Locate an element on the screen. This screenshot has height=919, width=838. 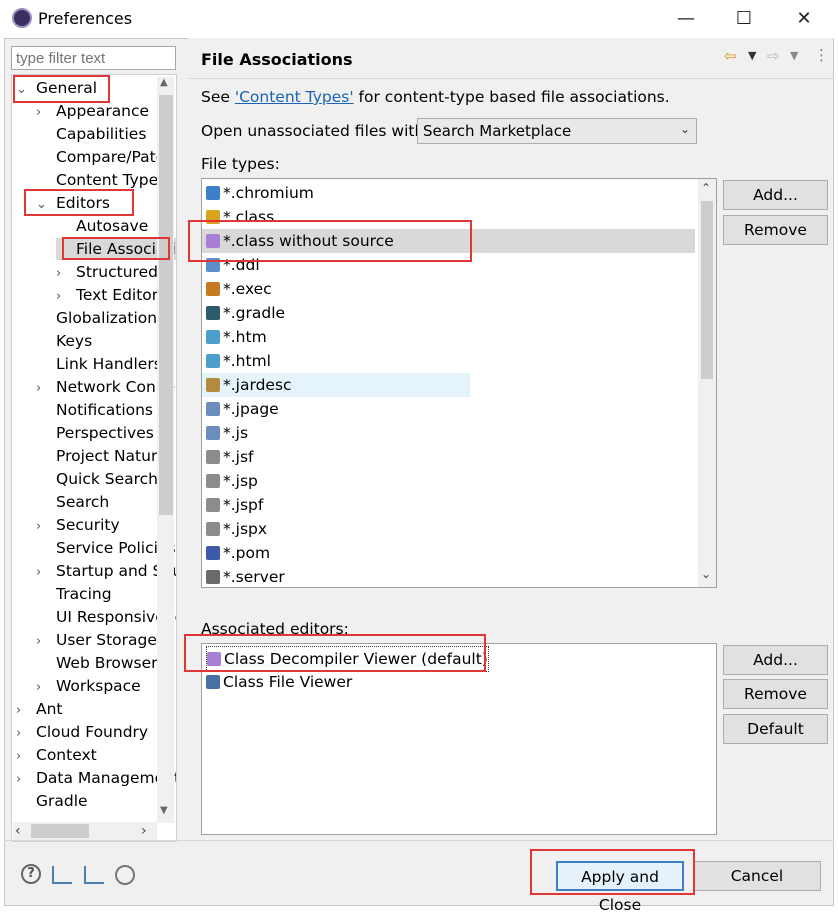
tree-item-perspectives: Perspectives is located at coordinates (95, 433).